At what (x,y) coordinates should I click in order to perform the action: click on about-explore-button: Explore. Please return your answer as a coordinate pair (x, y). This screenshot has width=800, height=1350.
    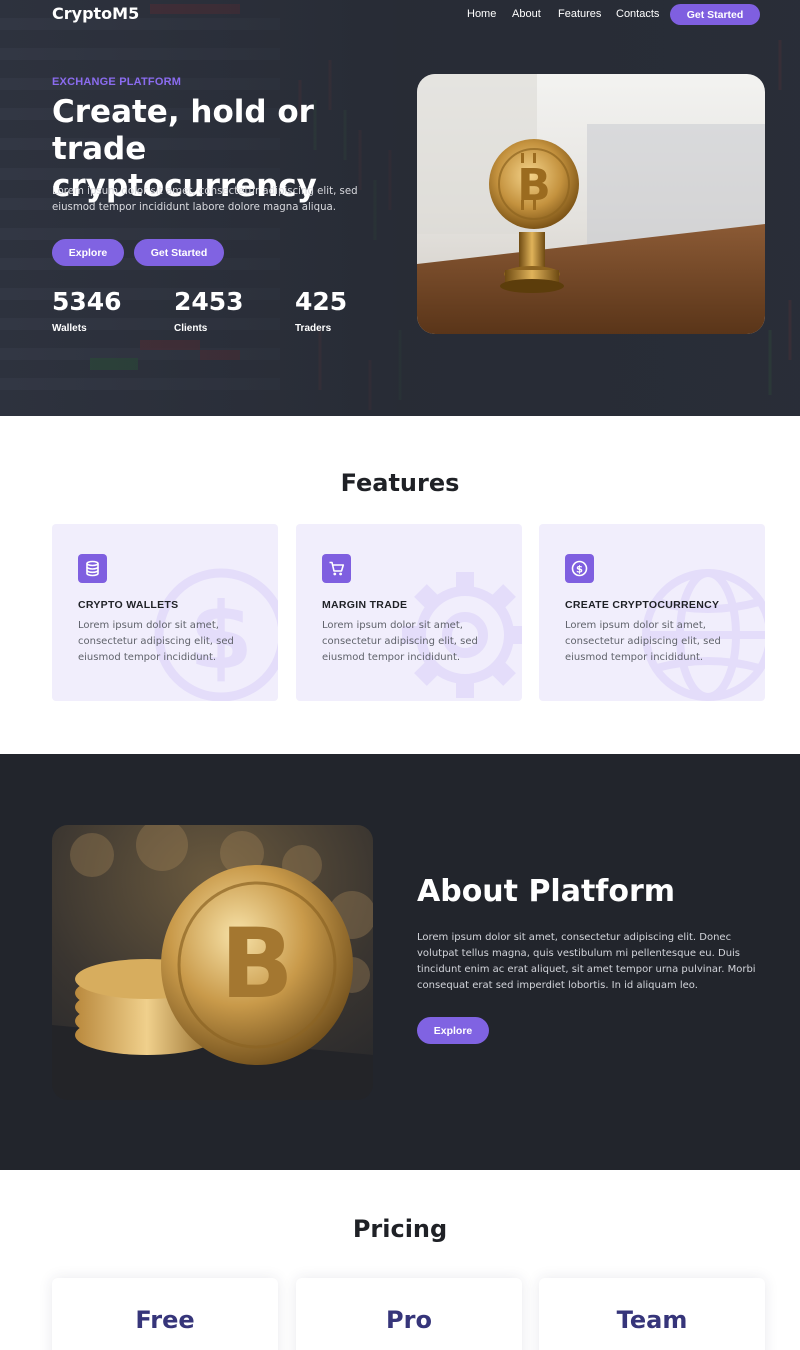
    Looking at the image, I should click on (453, 1030).